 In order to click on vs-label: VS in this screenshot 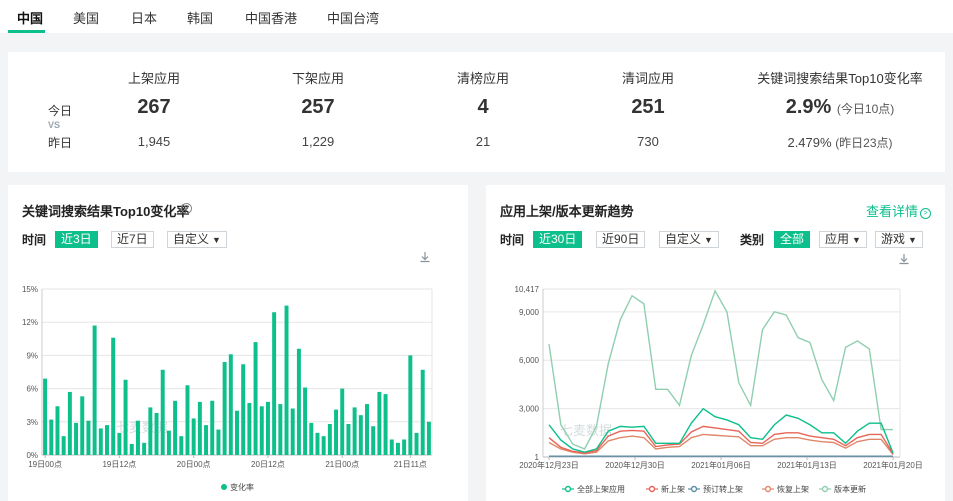, I will do `click(54, 125)`.